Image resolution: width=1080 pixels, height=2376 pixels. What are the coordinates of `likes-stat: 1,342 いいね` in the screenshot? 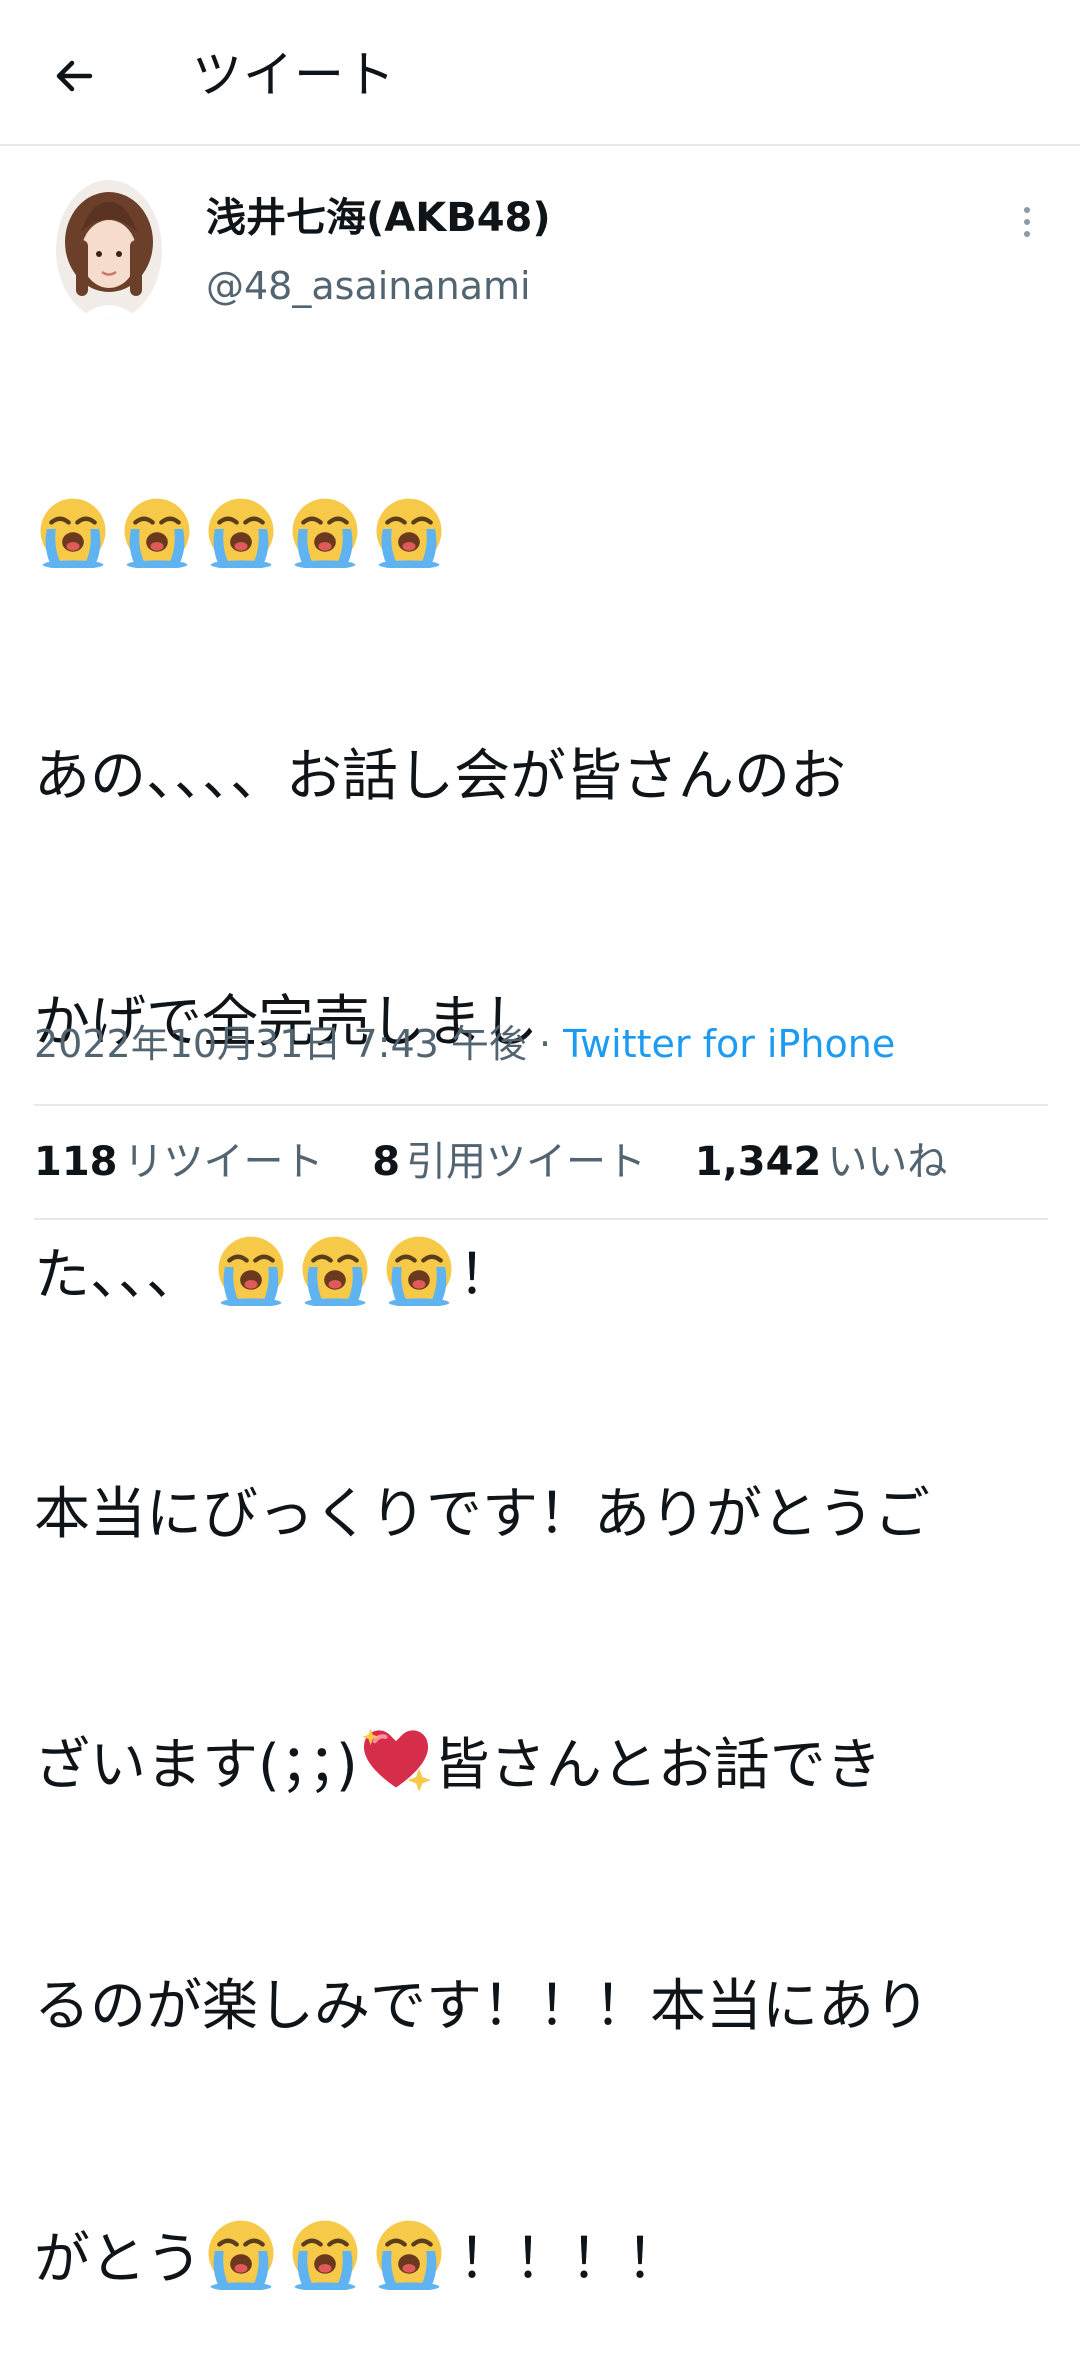 It's located at (821, 1162).